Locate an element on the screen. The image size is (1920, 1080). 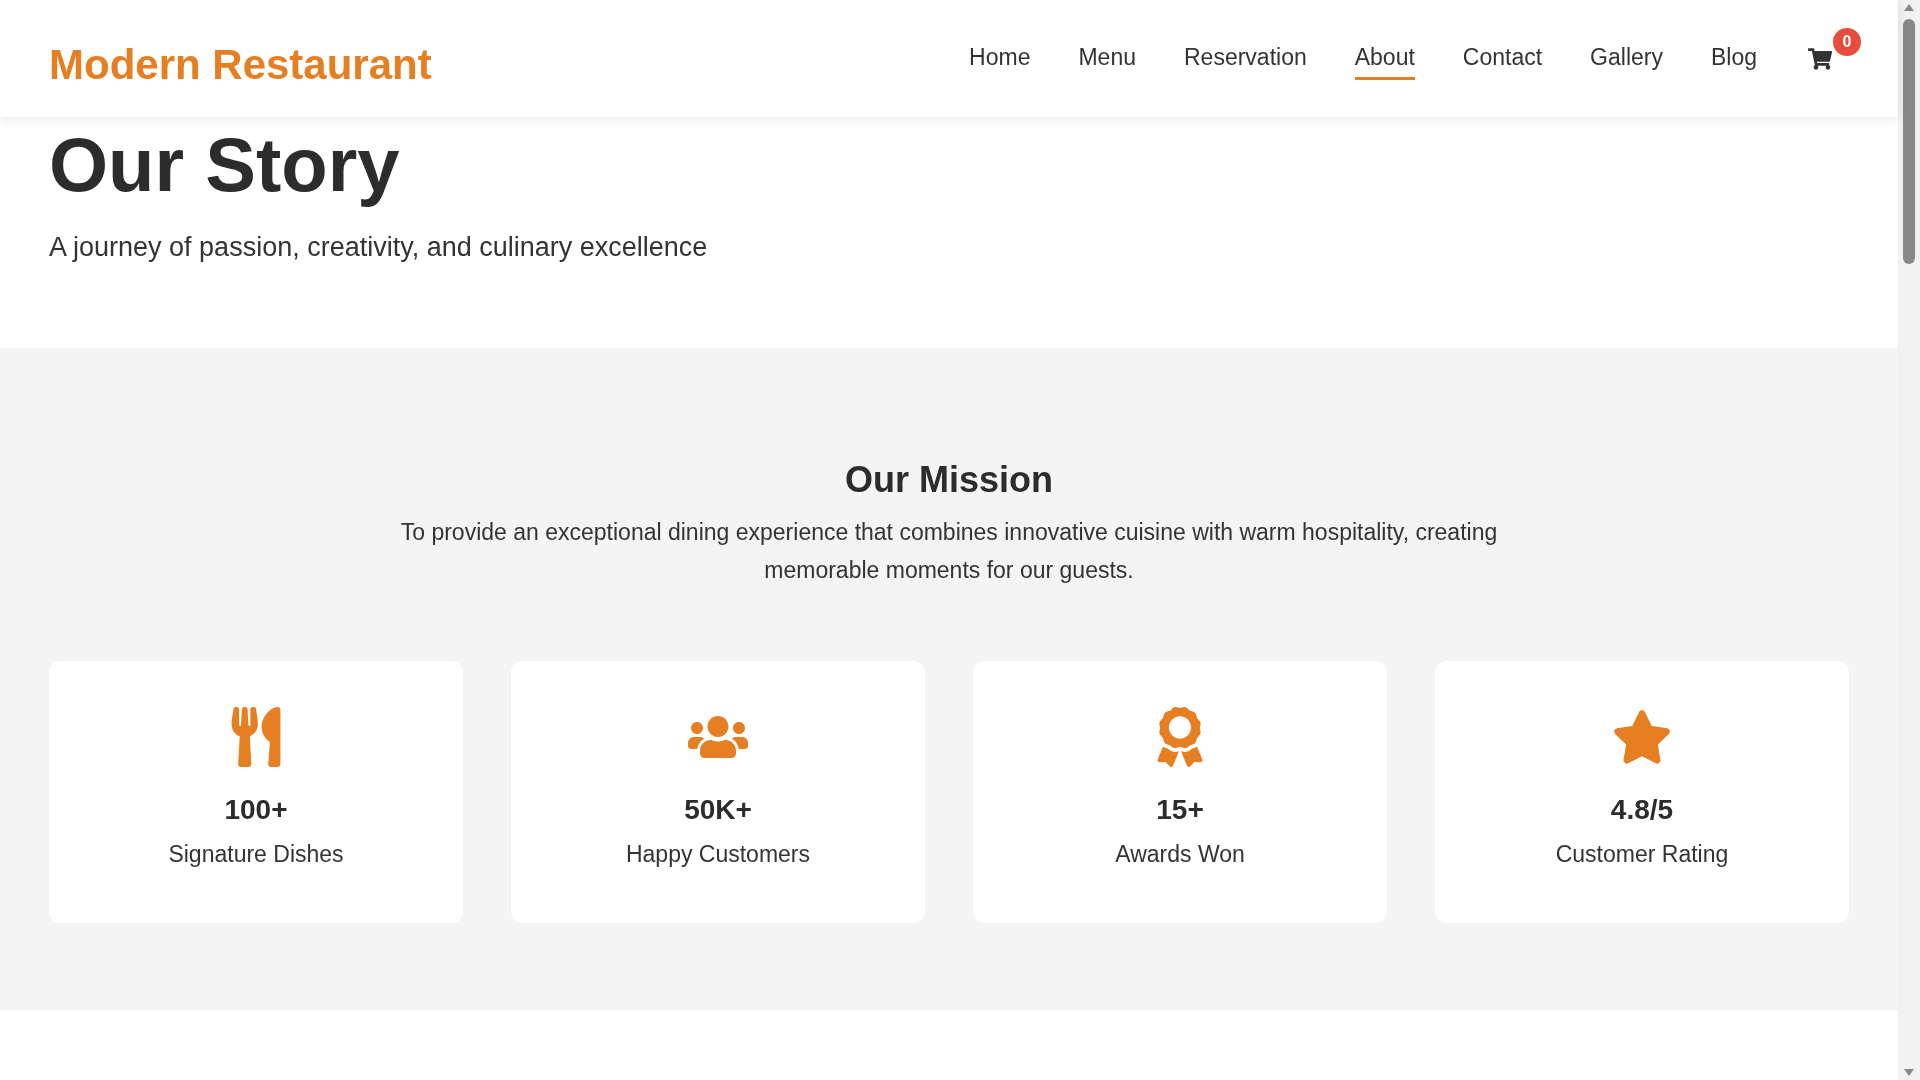
nav-link: Contact is located at coordinates (1502, 60).